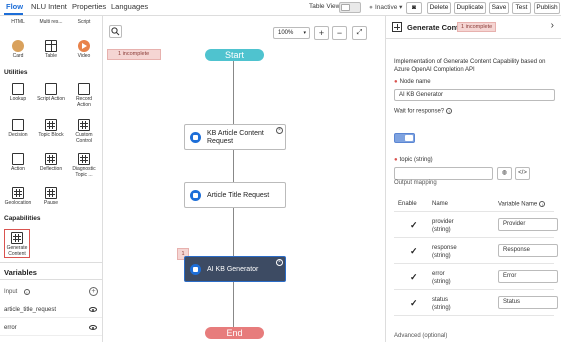 This screenshot has width=561, height=342. I want to click on variable-name-input: Response, so click(528, 250).